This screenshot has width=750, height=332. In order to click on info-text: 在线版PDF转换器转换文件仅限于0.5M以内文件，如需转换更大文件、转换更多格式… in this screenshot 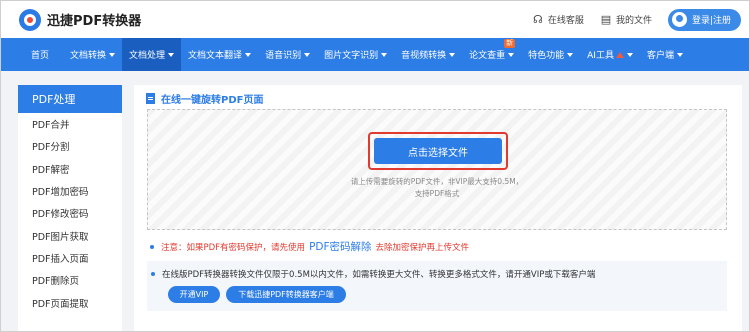, I will do `click(379, 275)`.